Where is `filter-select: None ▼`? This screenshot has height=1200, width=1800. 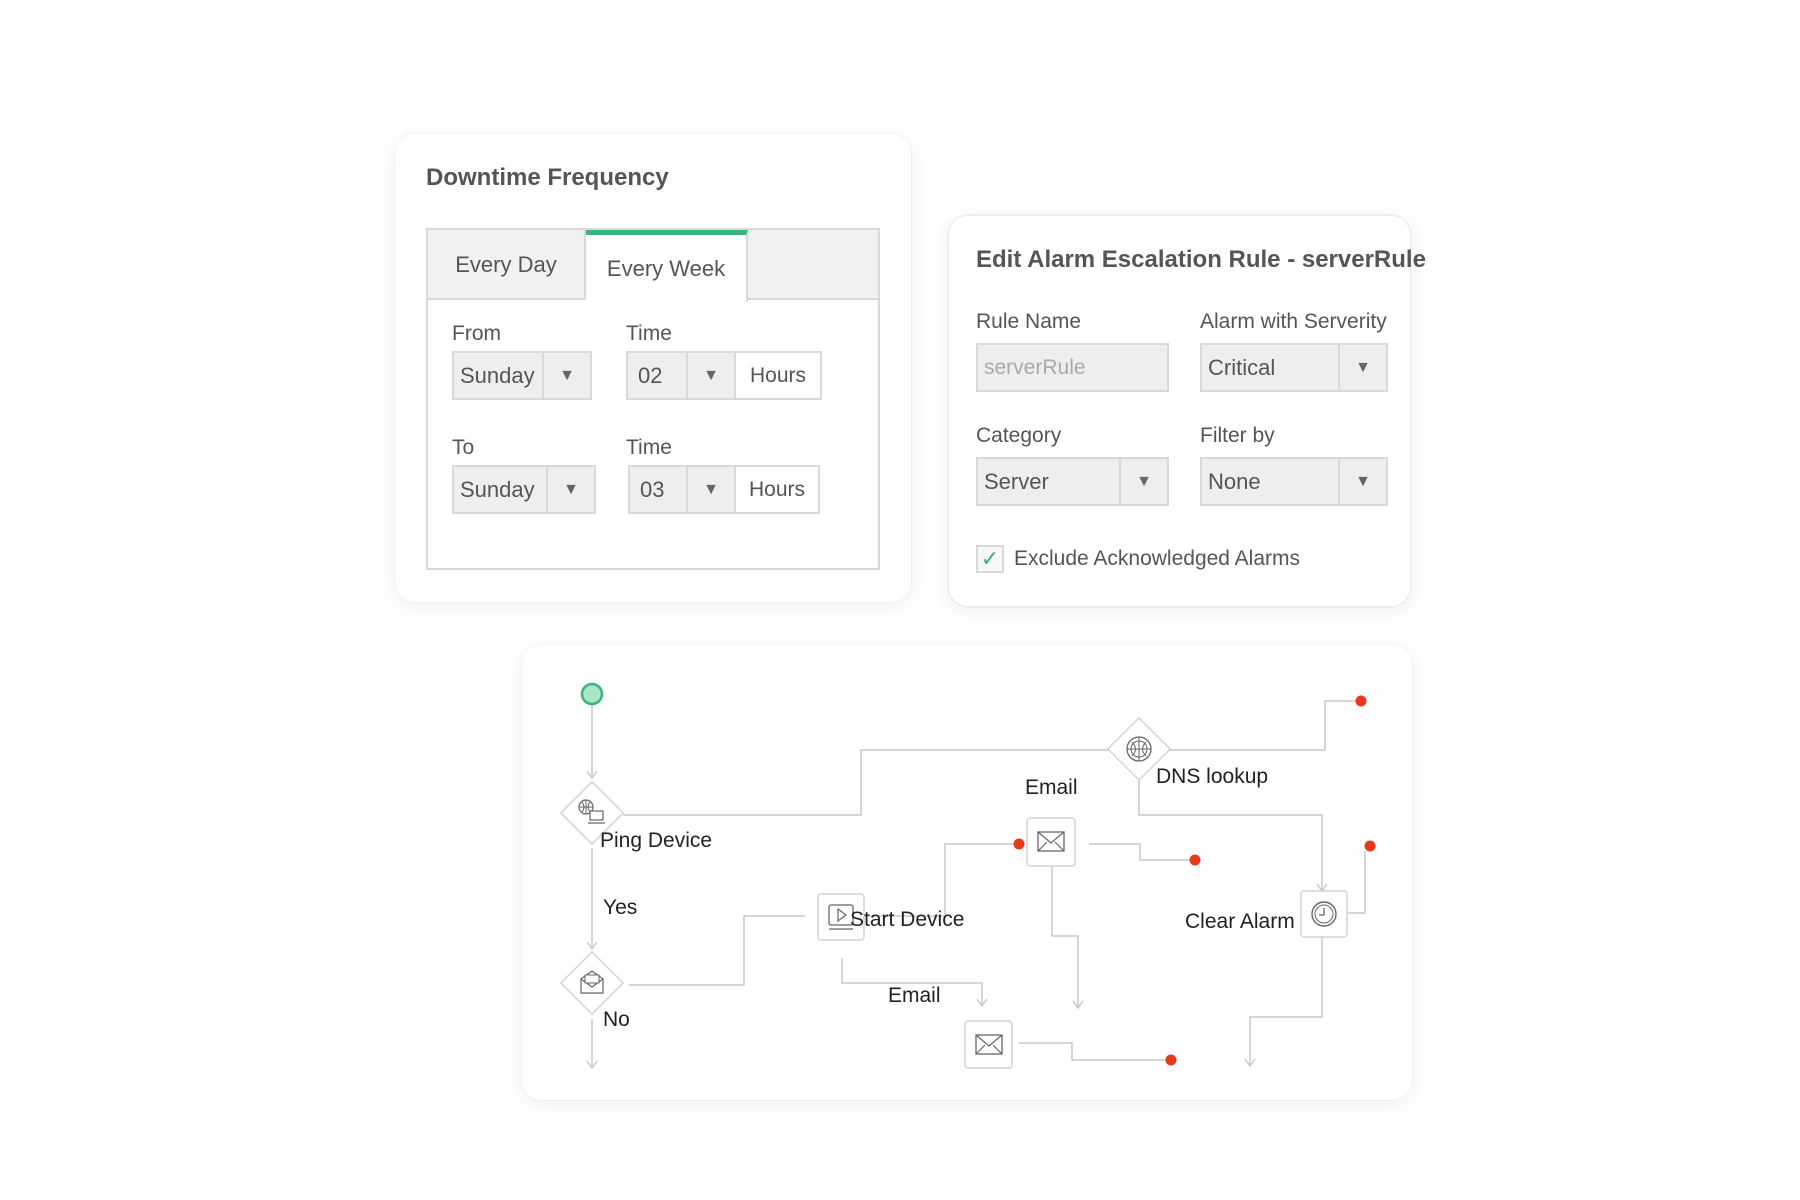 filter-select: None ▼ is located at coordinates (1294, 481).